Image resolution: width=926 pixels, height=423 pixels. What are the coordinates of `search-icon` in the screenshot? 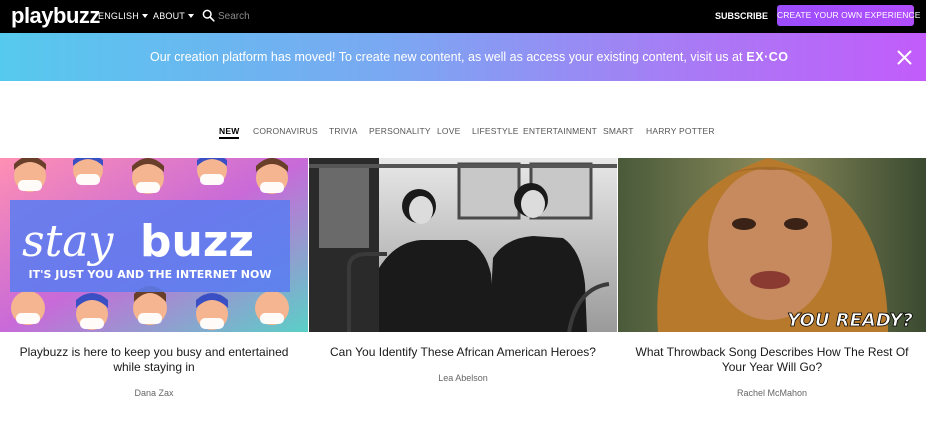 It's located at (208, 15).